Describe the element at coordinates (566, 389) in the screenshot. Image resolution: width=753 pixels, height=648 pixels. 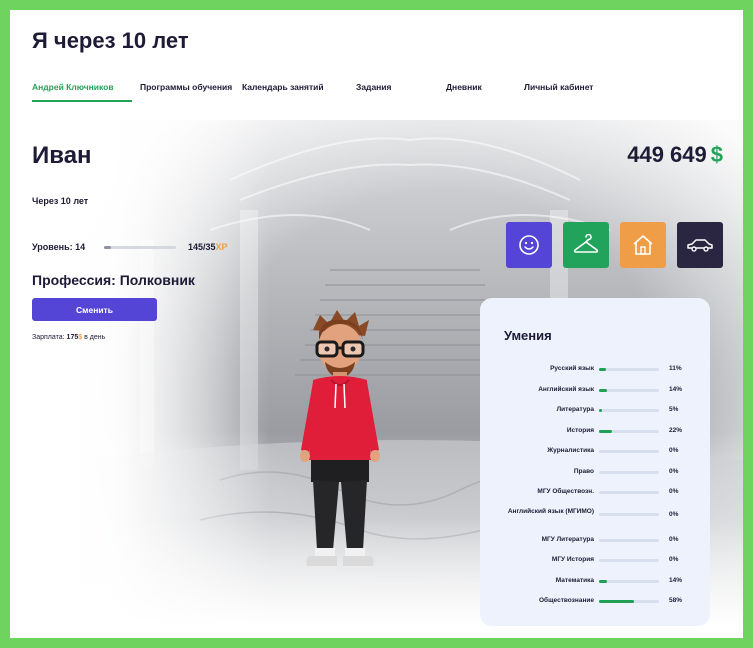
I see `skill-name: Английский язык` at that location.